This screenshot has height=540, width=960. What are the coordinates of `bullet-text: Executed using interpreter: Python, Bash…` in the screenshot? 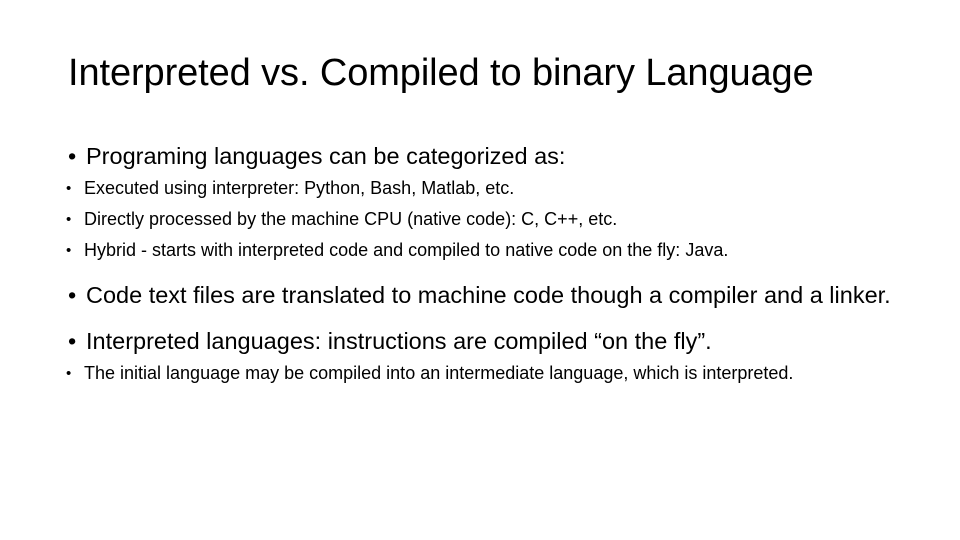 It's located at (299, 188).